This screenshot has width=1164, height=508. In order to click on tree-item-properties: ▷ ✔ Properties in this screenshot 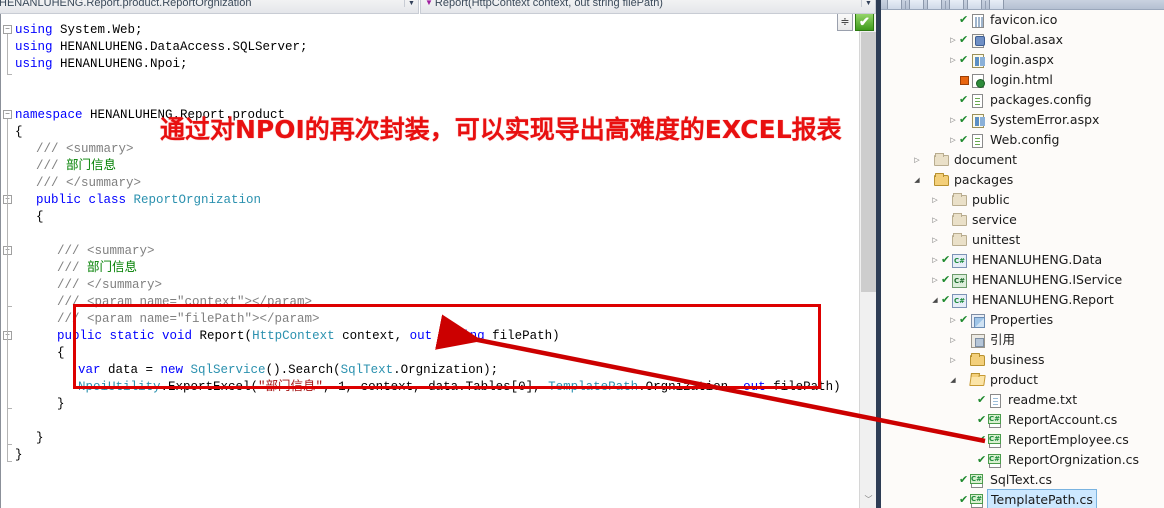, I will do `click(1022, 320)`.